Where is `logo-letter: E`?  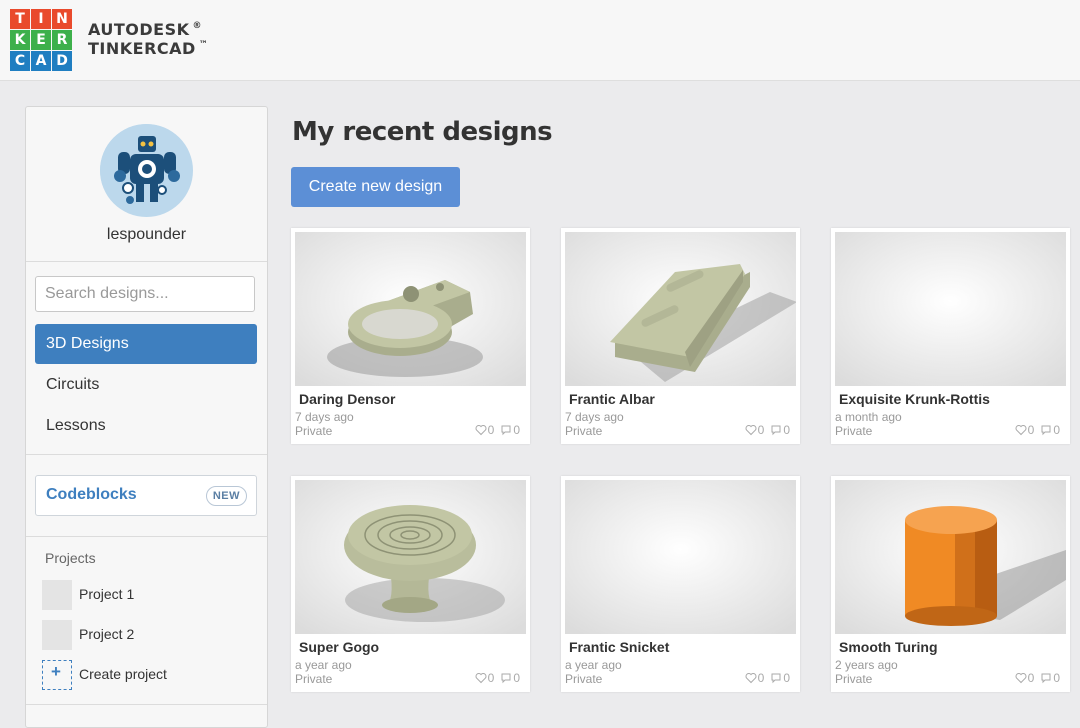 logo-letter: E is located at coordinates (41, 40).